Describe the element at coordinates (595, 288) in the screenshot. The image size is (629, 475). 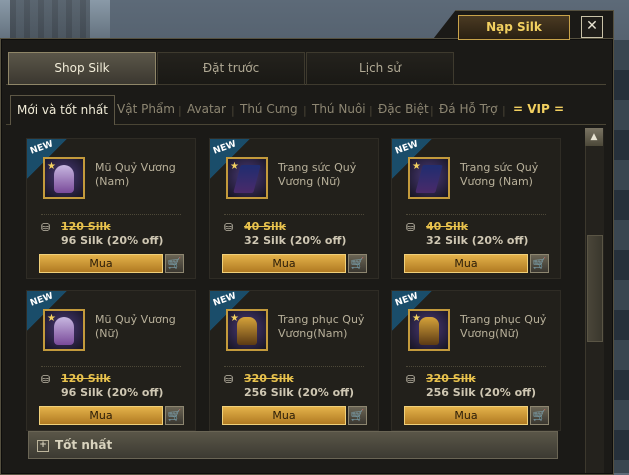
I see `scrollbar-thumb` at that location.